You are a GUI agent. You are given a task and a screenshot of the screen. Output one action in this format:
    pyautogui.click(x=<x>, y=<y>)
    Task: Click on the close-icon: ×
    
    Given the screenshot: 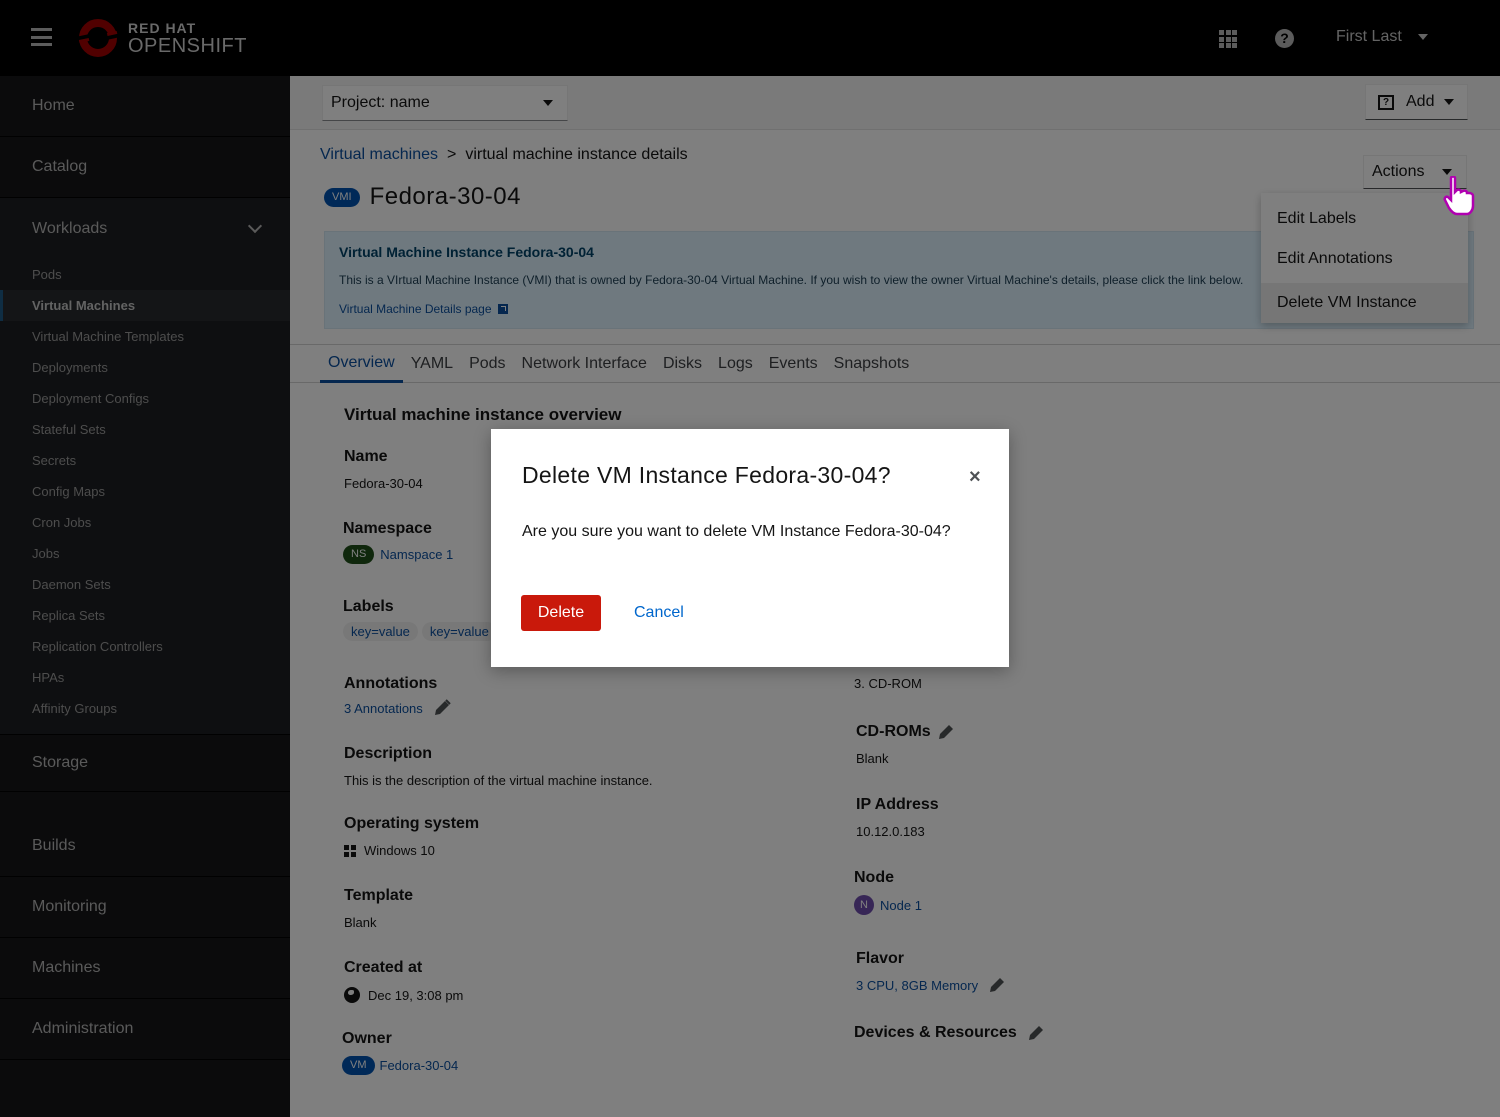 What is the action you would take?
    pyautogui.click(x=975, y=477)
    